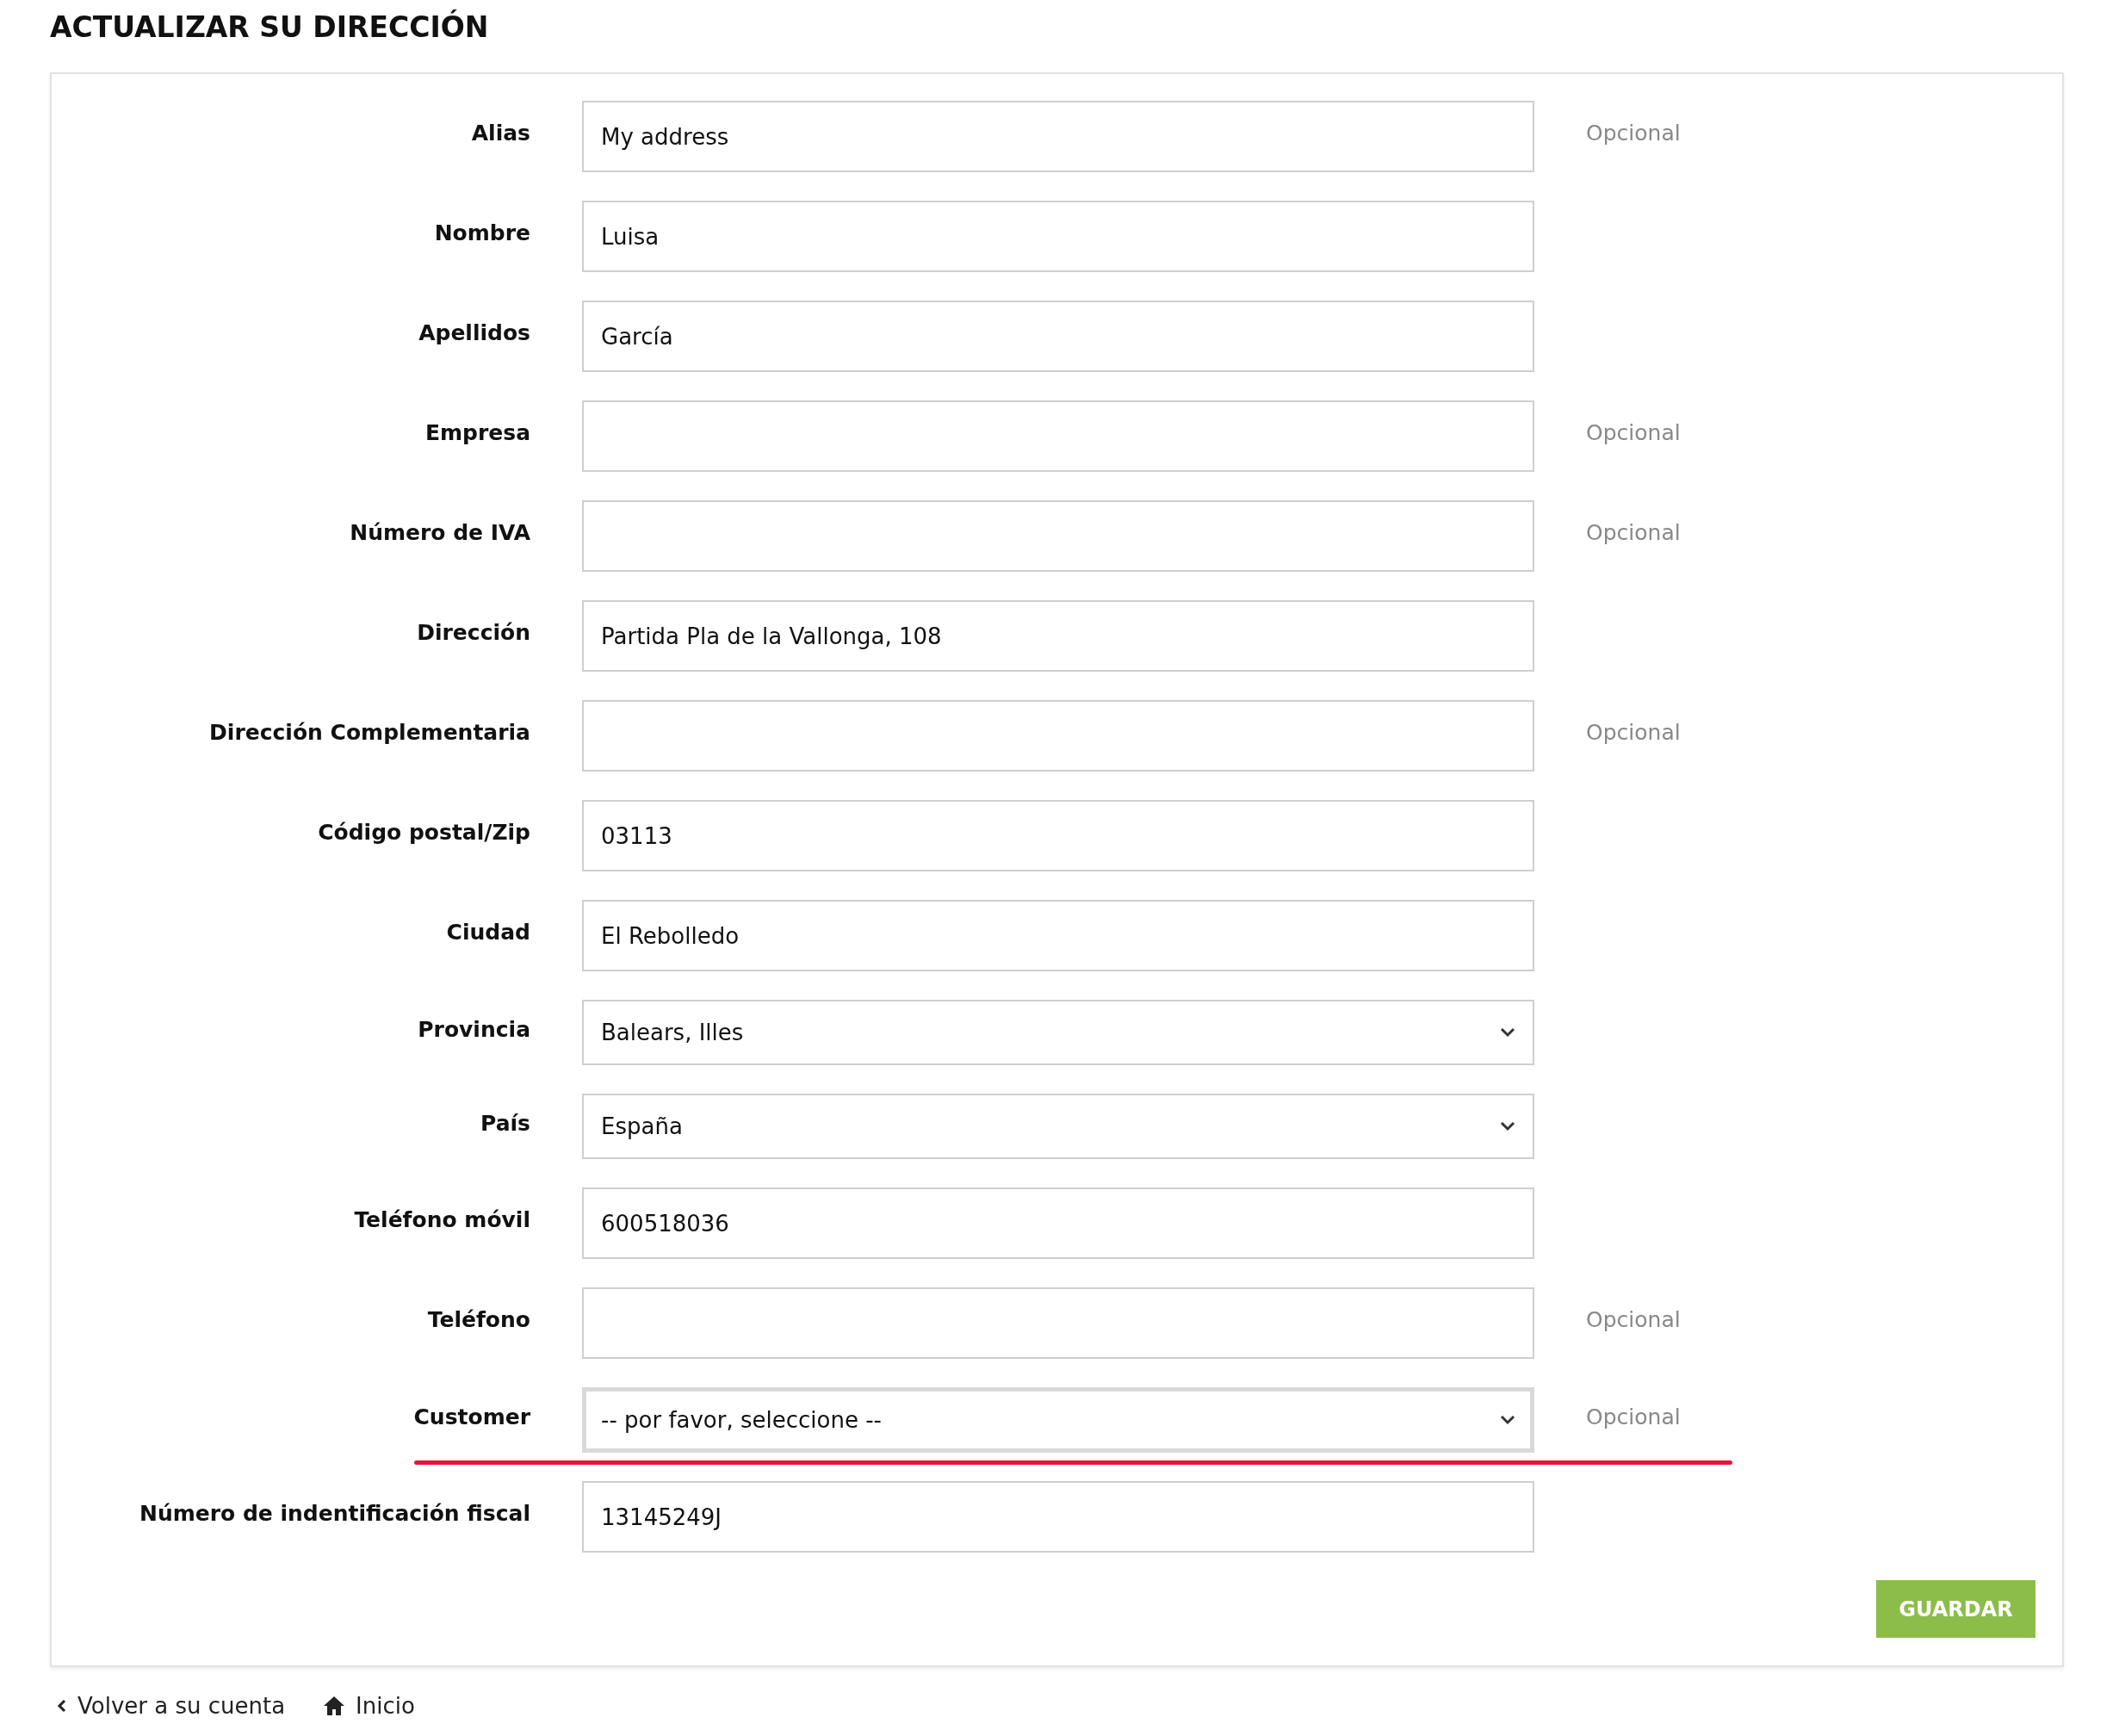 The image size is (2125, 1736). I want to click on footer-link: Inicio, so click(369, 1706).